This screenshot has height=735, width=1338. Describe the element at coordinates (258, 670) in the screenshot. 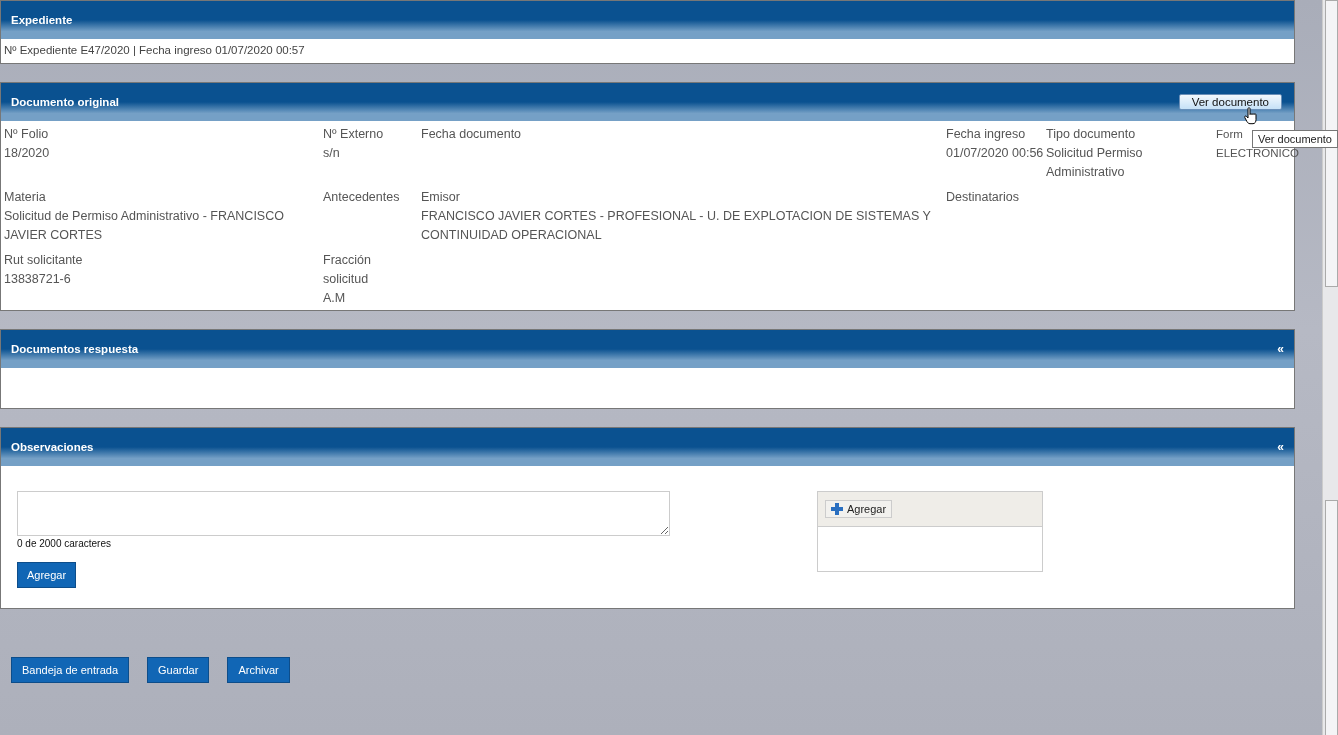

I see `action-button: Archivar` at that location.